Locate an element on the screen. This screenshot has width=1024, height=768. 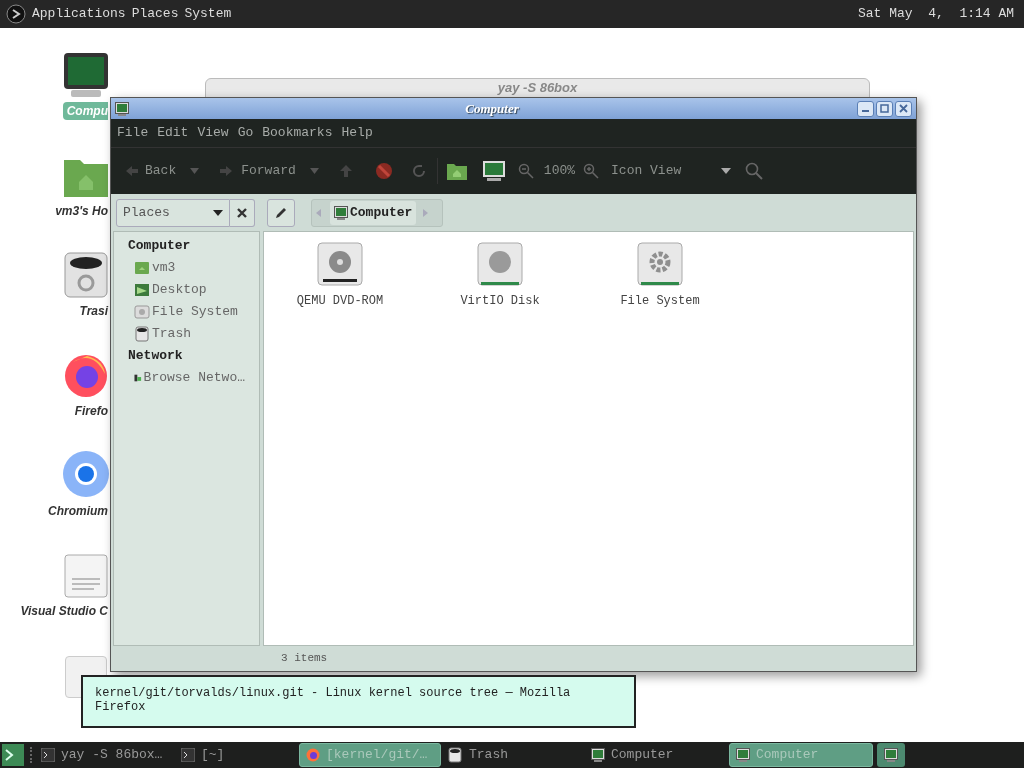
desktop-icon-label: Visual Studio C is located at coordinates (63, 611).